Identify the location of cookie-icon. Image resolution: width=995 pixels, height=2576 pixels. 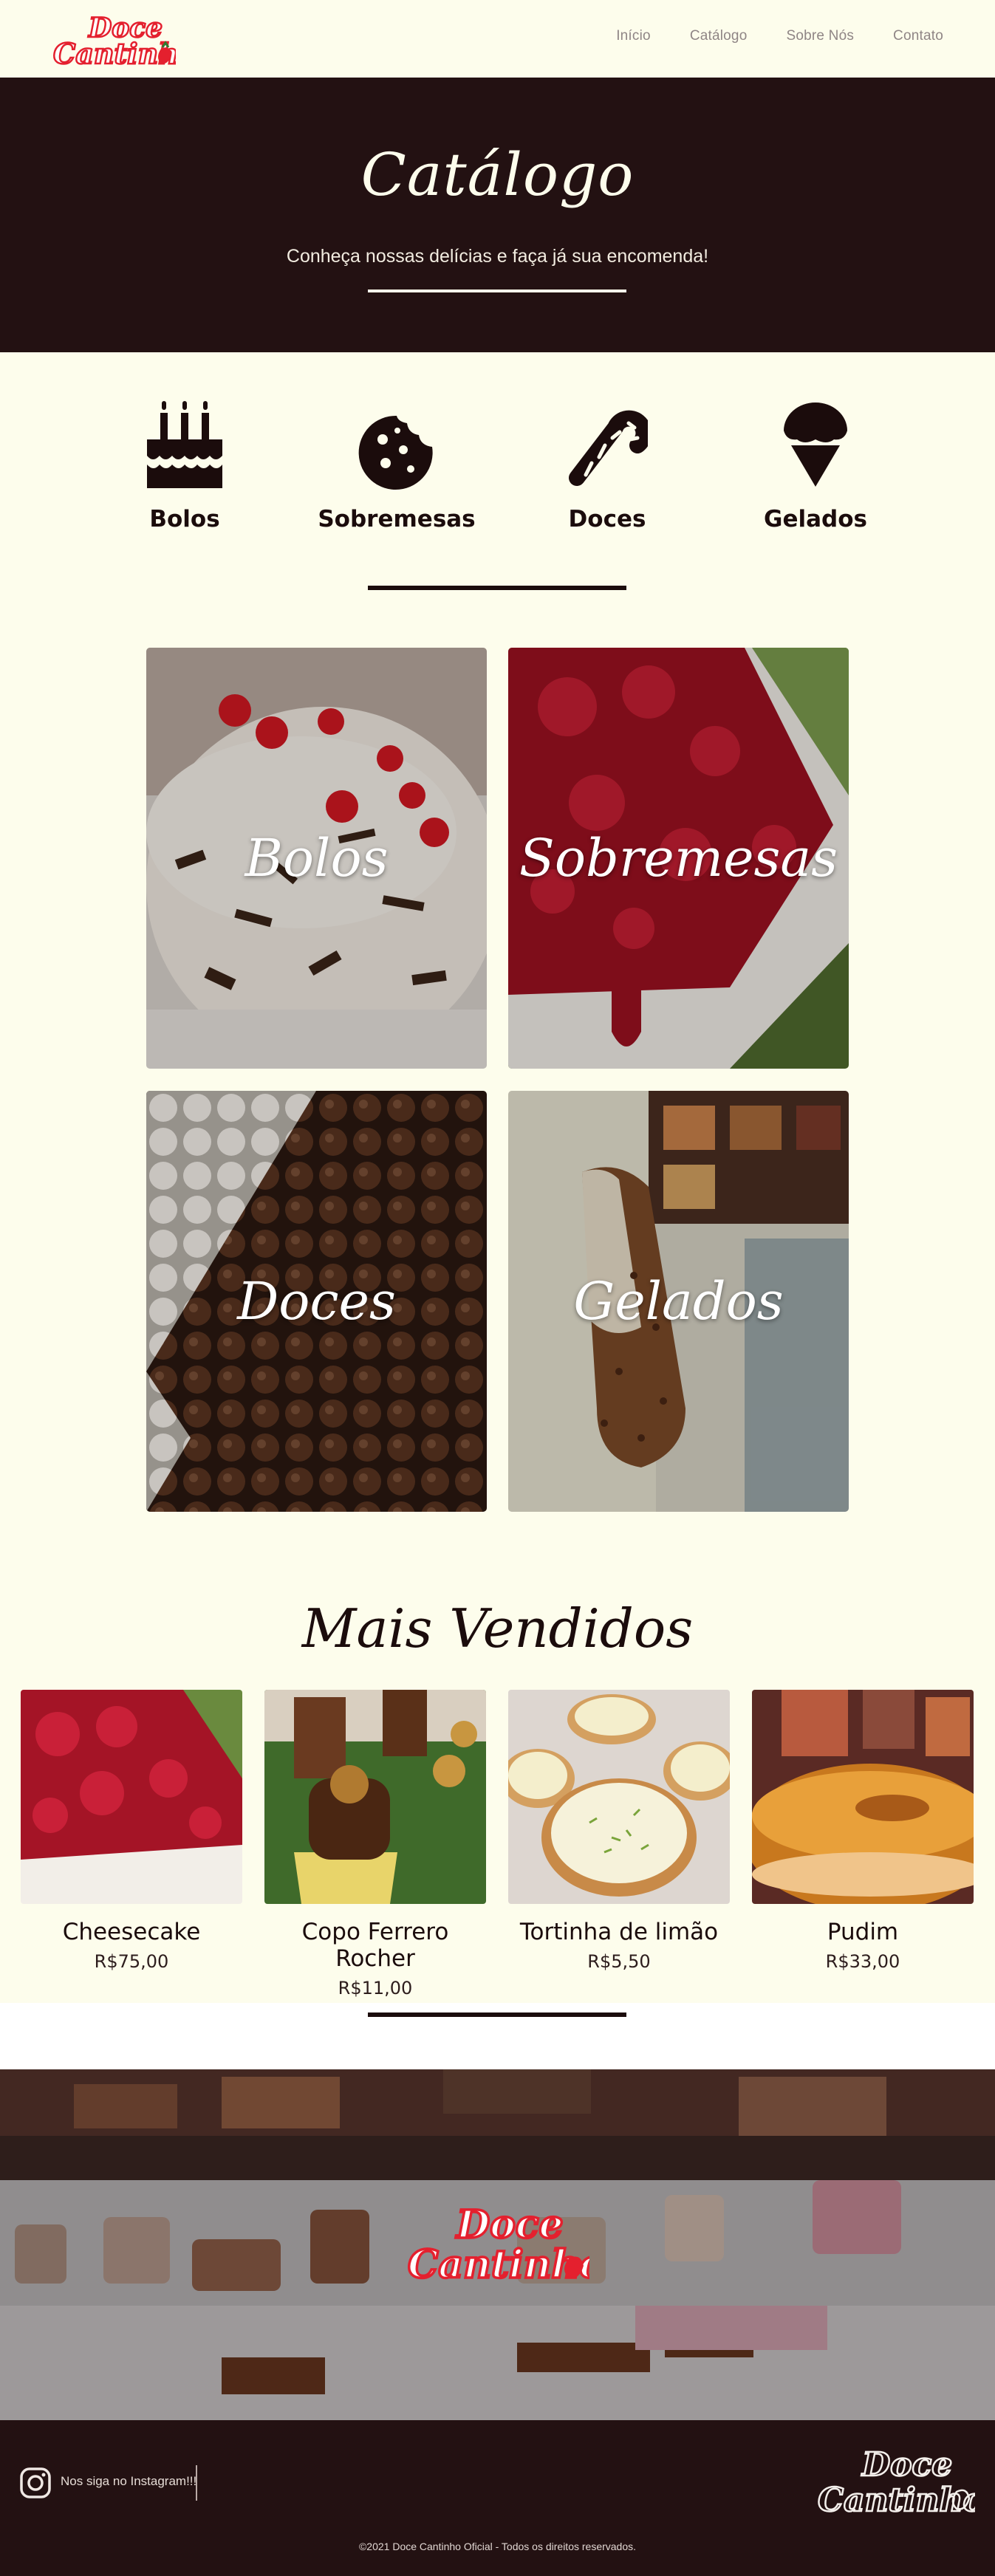
(396, 452).